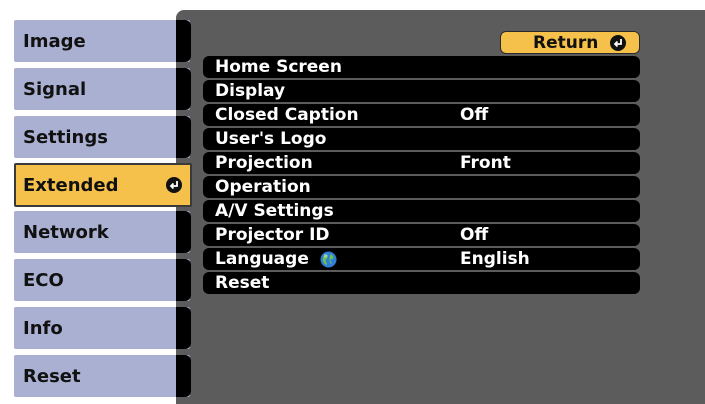  What do you see at coordinates (421, 235) in the screenshot?
I see `menu-item-projector-id: Projector ID Off` at bounding box center [421, 235].